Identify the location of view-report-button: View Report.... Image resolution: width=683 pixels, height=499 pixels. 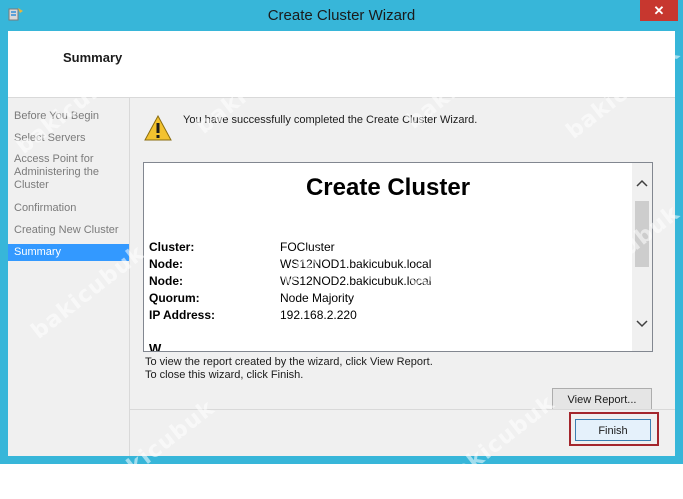
(602, 399).